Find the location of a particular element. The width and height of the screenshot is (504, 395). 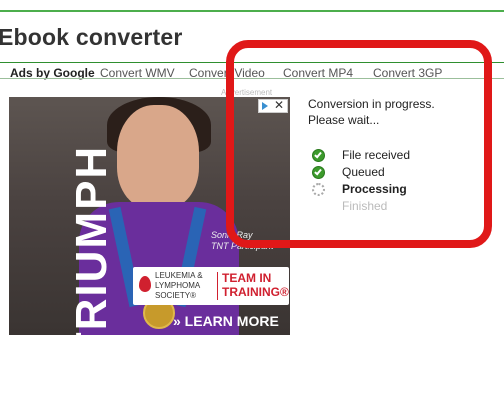

ad-brand-text: TRIUMPH is located at coordinates (92, 239).